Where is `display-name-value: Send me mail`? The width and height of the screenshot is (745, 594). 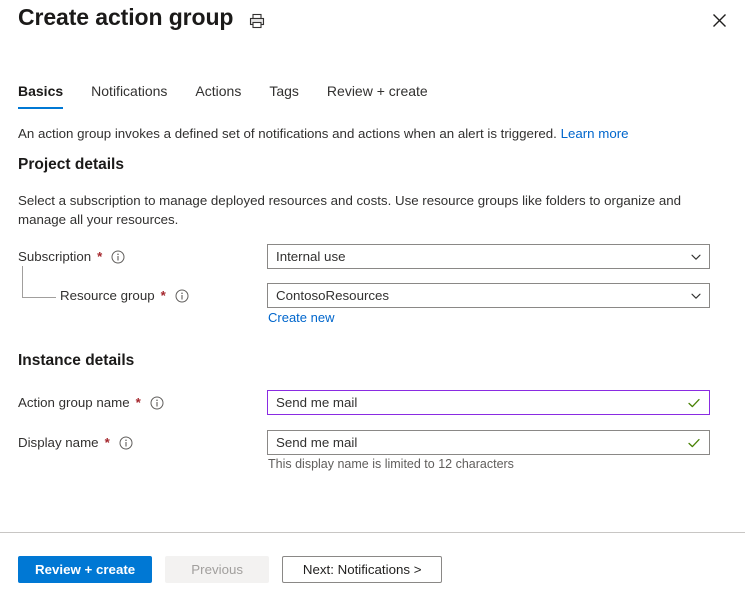 display-name-value: Send me mail is located at coordinates (317, 442).